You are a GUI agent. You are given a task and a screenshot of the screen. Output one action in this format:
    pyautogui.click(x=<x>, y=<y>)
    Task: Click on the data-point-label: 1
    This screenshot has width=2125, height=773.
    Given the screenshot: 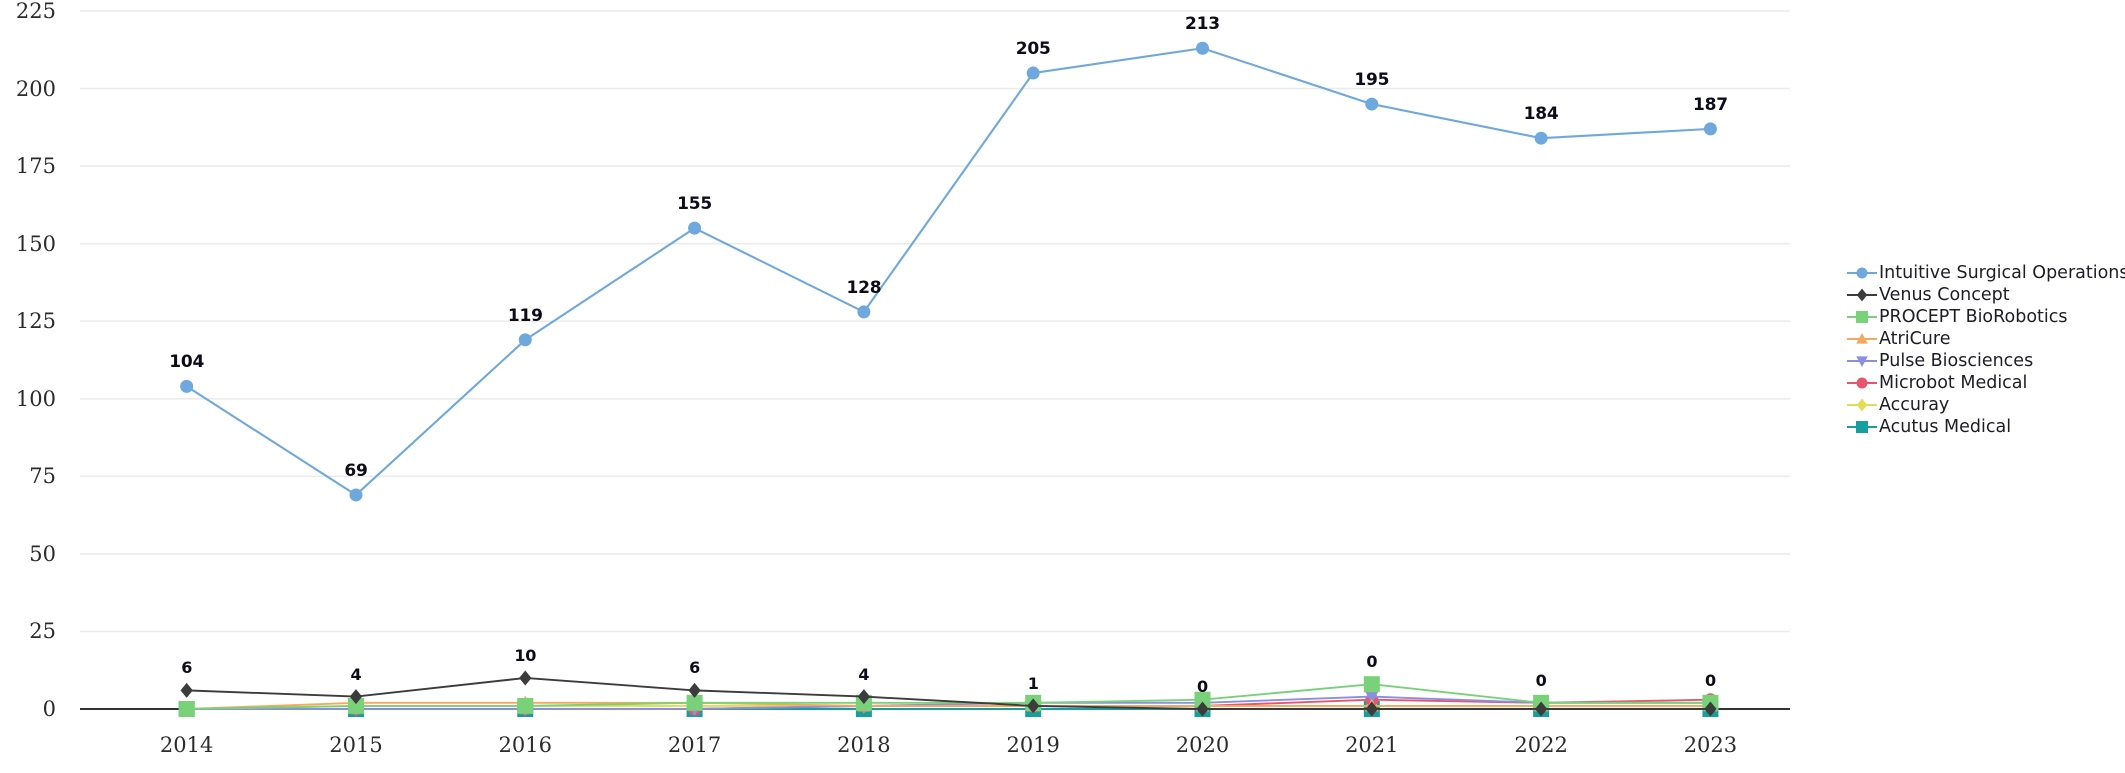 What is the action you would take?
    pyautogui.click(x=1033, y=683)
    